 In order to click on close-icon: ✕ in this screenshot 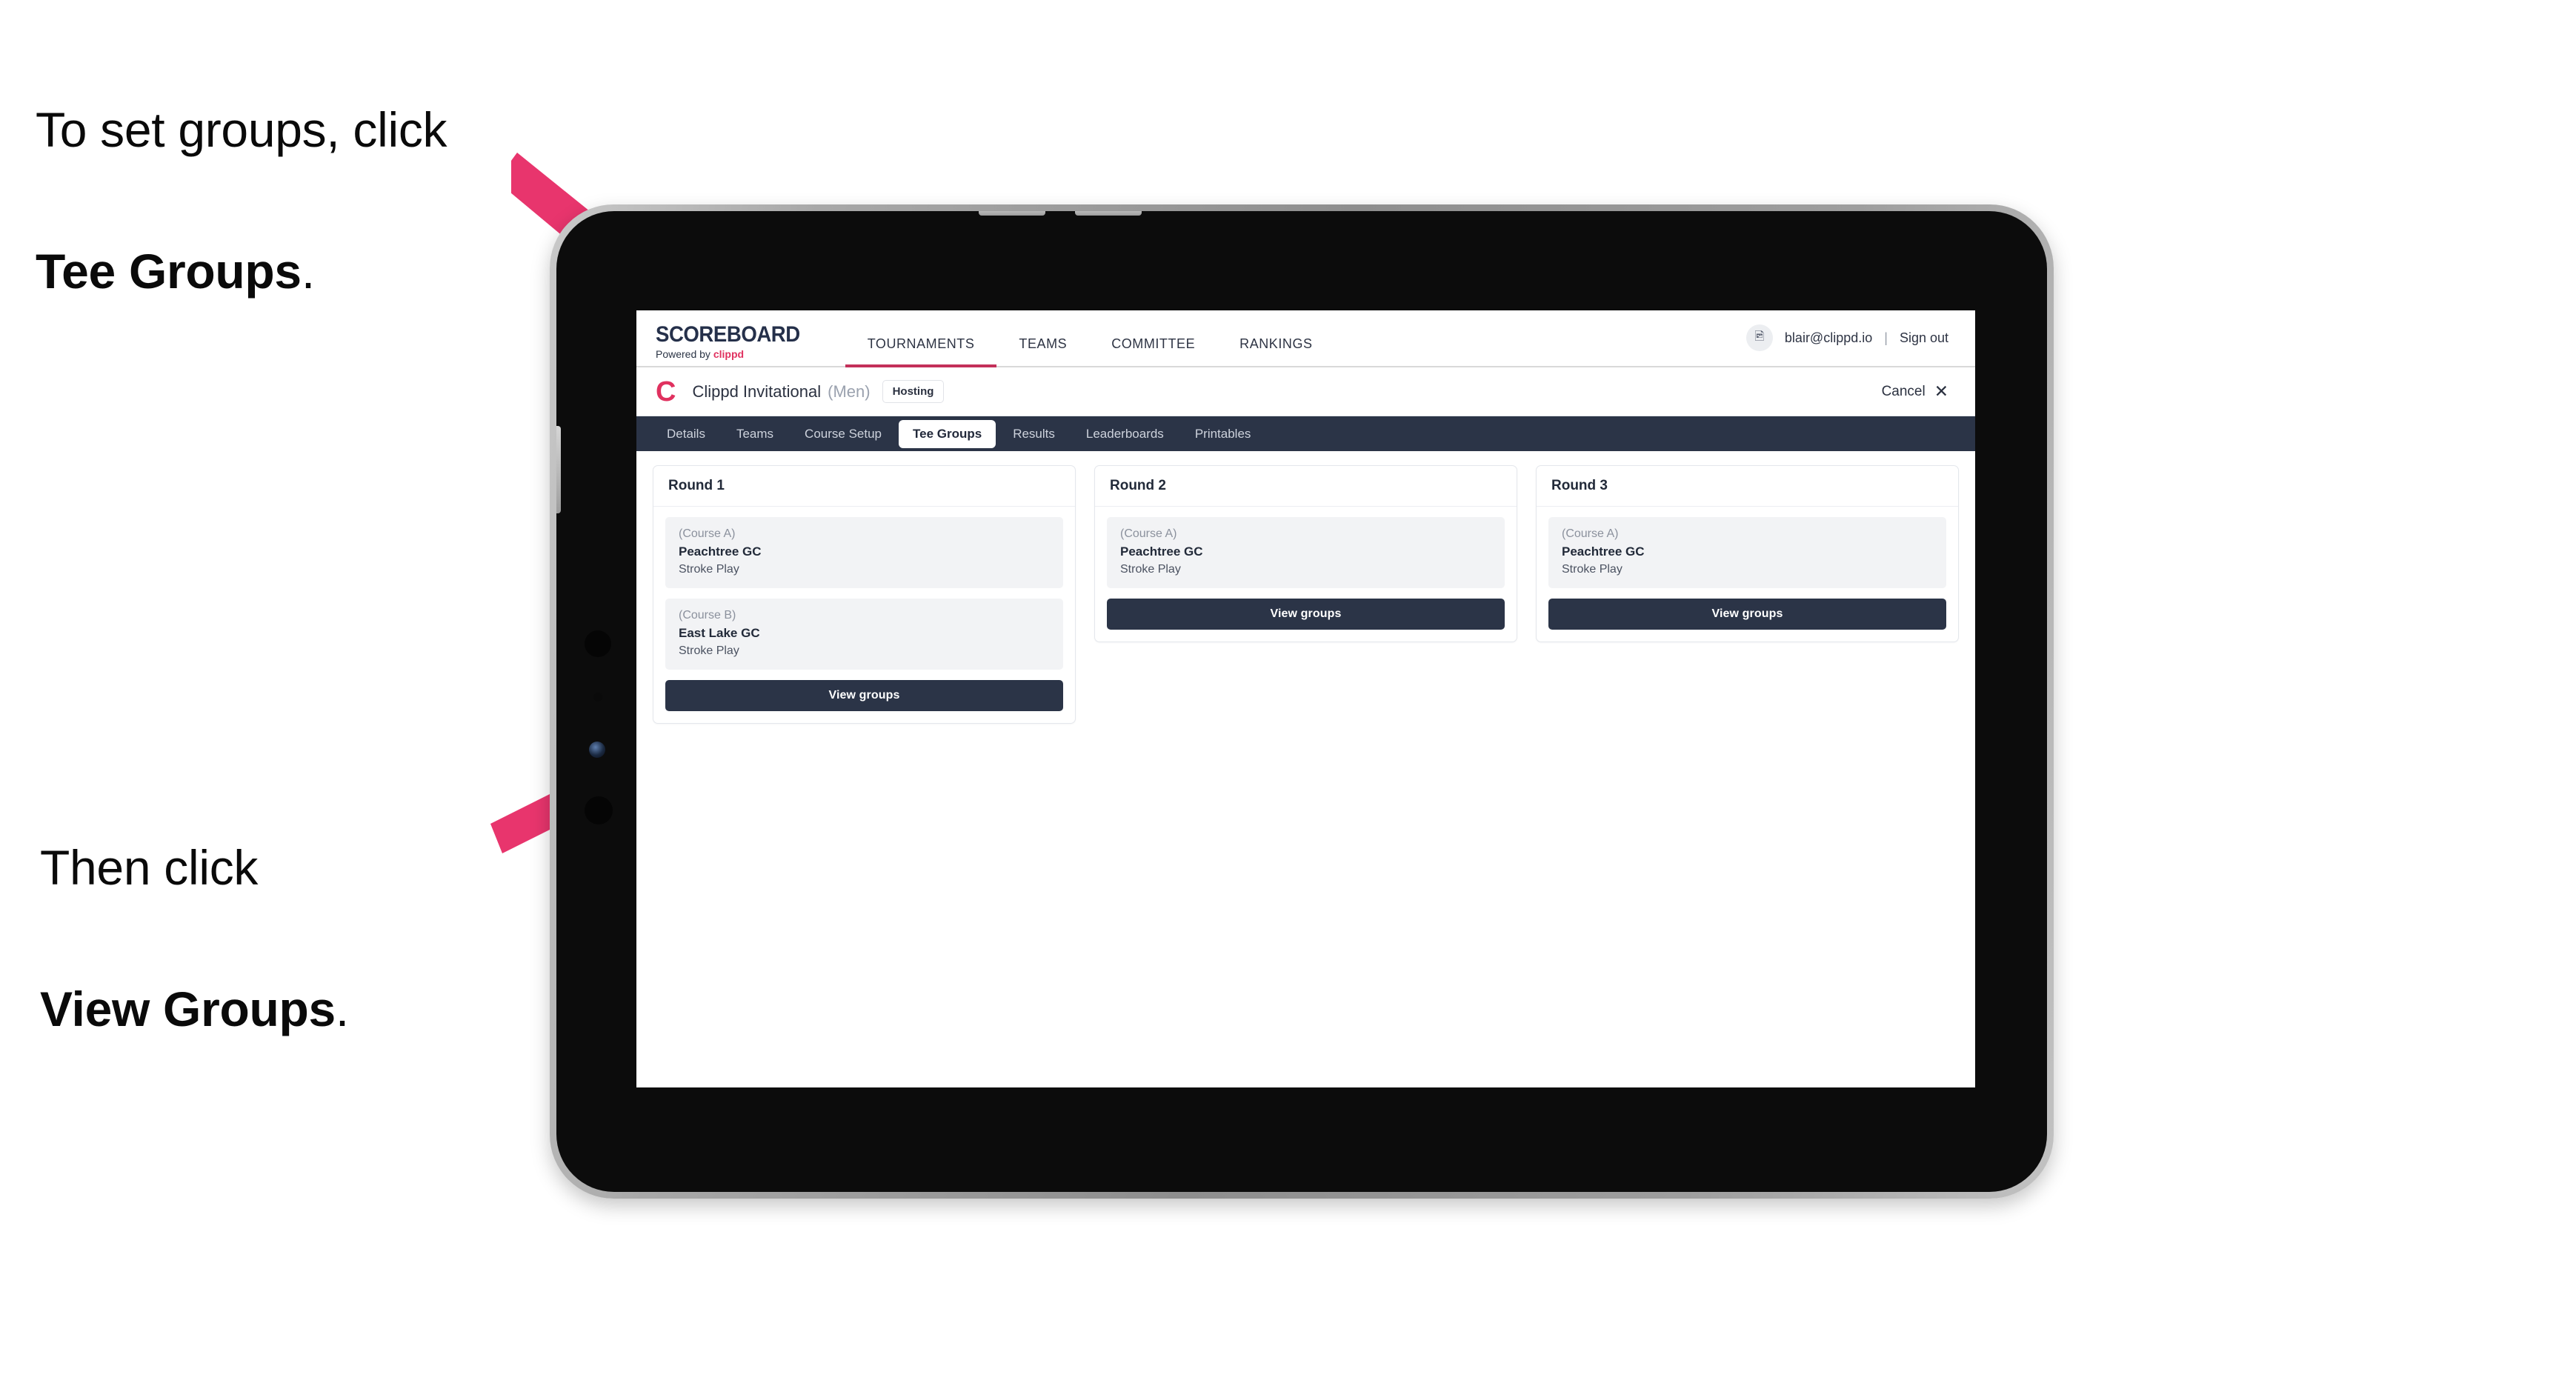, I will do `click(1941, 392)`.